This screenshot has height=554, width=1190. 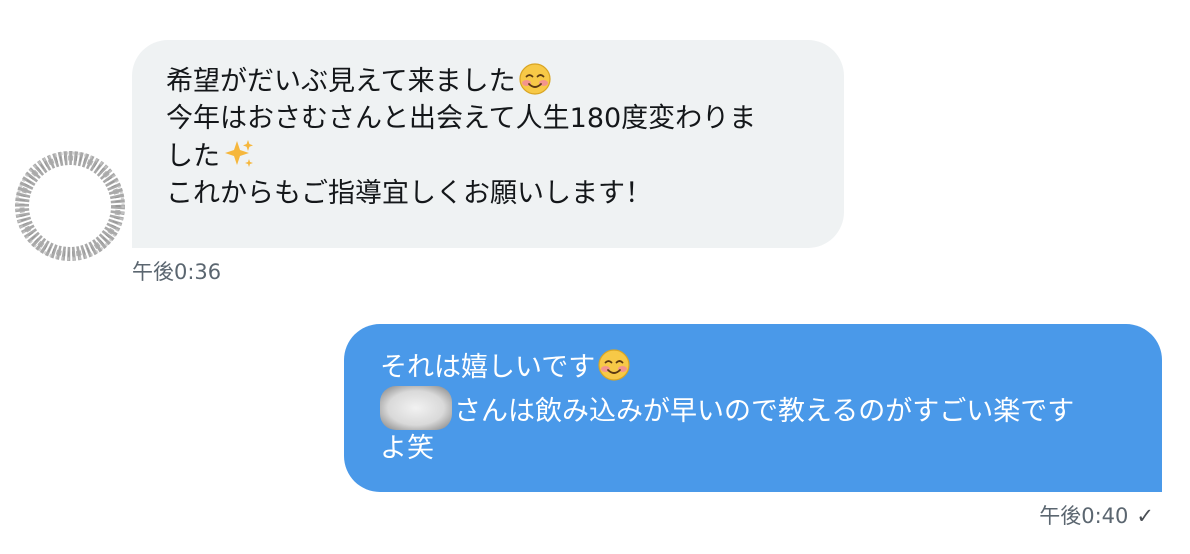 What do you see at coordinates (1084, 516) in the screenshot?
I see `timestamp-text: 午後0:40` at bounding box center [1084, 516].